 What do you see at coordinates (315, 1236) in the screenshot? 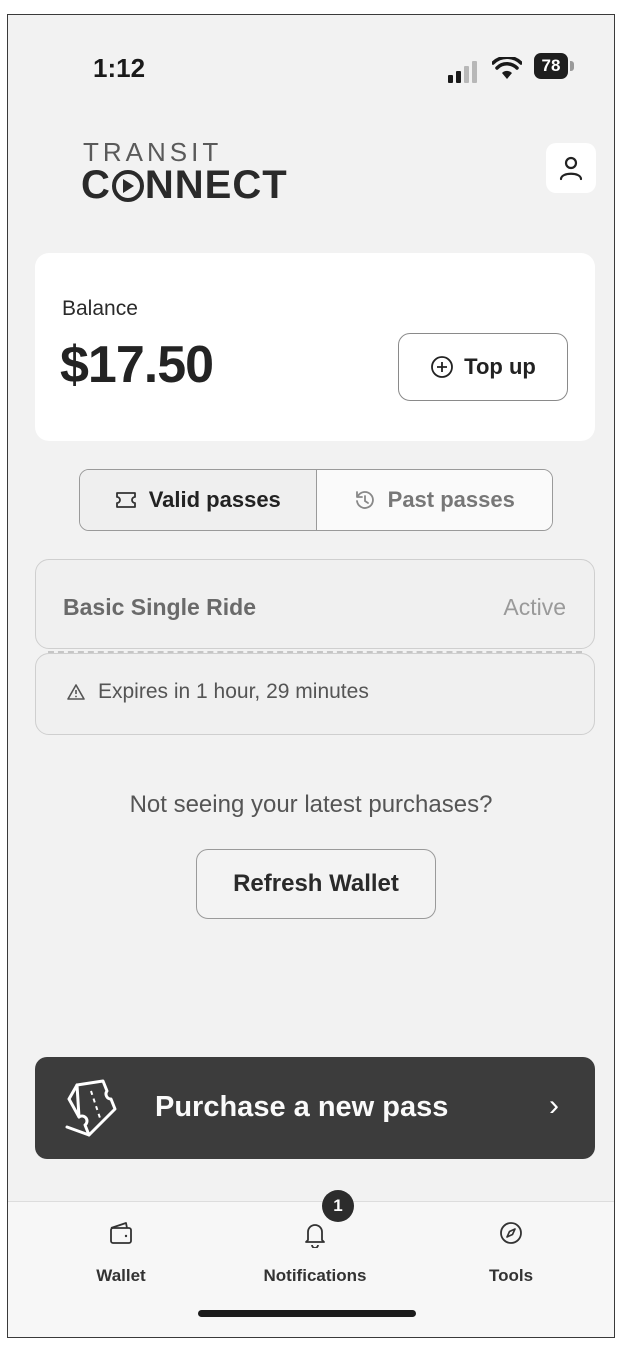
I see `bell-icon` at bounding box center [315, 1236].